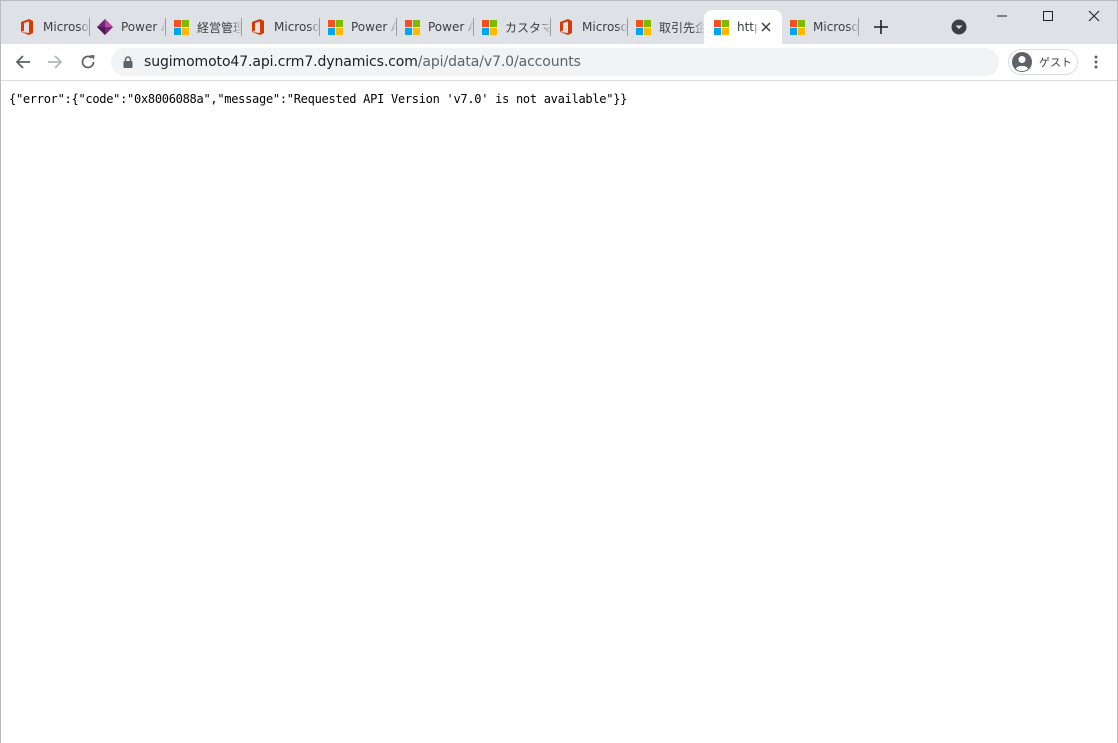 Image resolution: width=1118 pixels, height=743 pixels. Describe the element at coordinates (281, 62) in the screenshot. I see `url-host: sugimomoto47.api.crm7.dynamics.com` at that location.